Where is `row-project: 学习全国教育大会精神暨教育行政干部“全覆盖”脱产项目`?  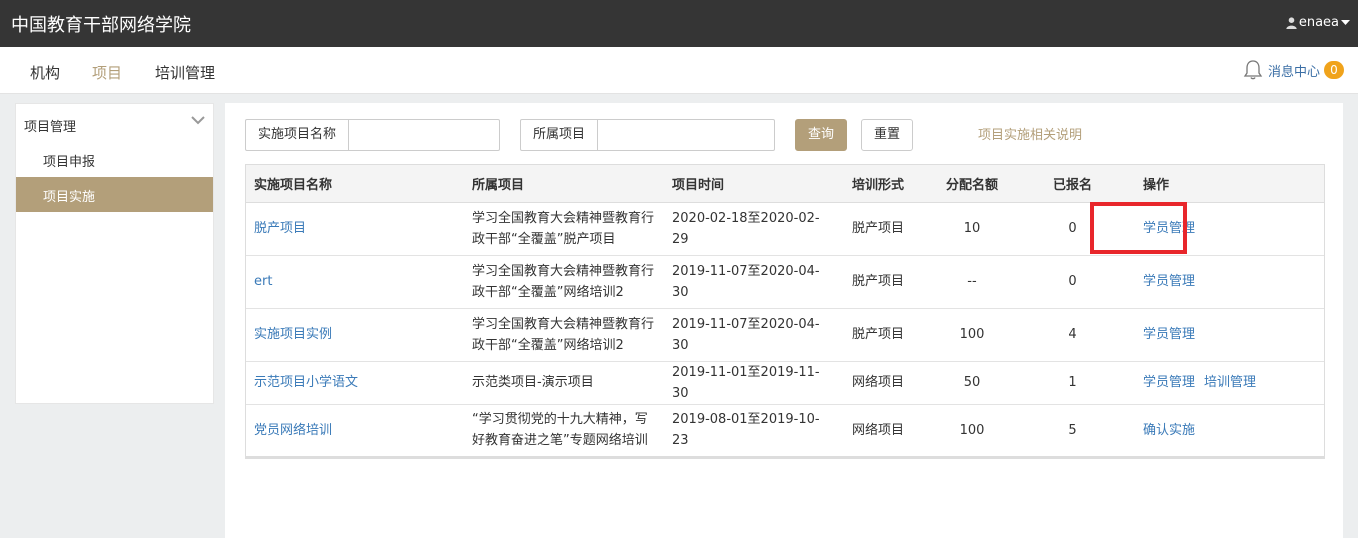
row-project: 学习全国教育大会精神暨教育行政干部“全覆盖”脱产项目 is located at coordinates (563, 228).